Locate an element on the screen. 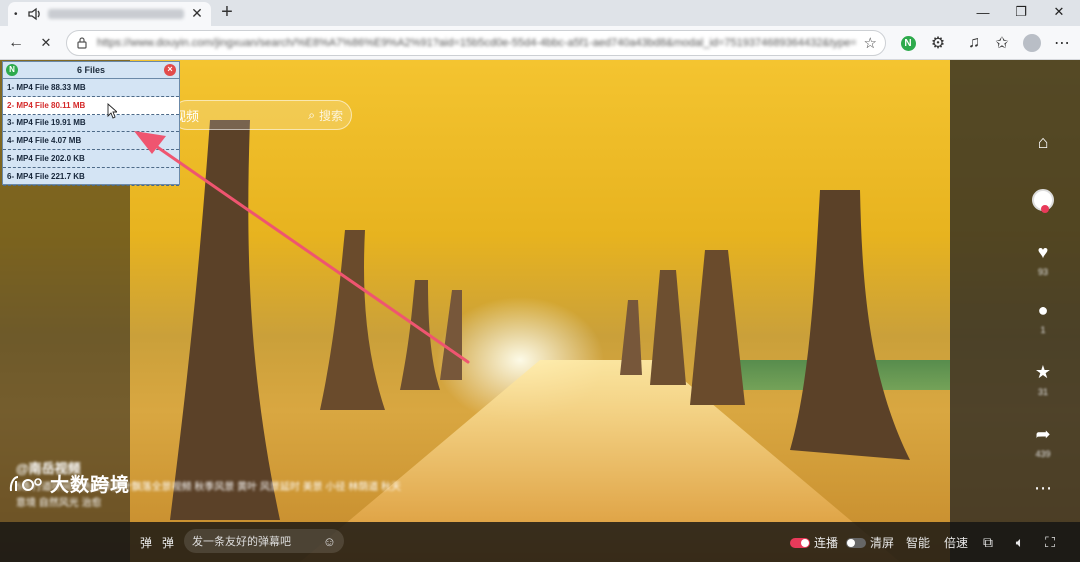  quality-button: 智能 is located at coordinates (918, 542).